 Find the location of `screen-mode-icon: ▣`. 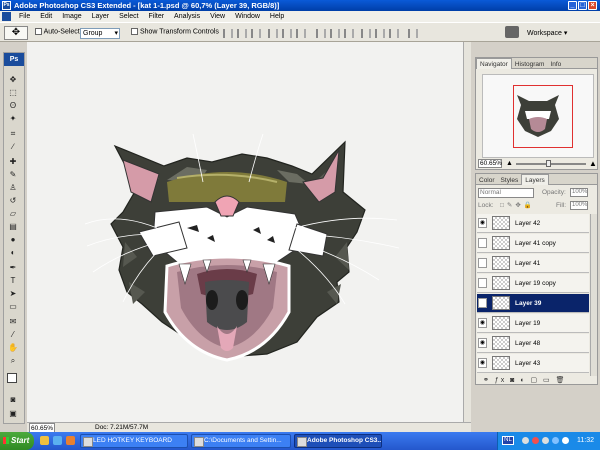

screen-mode-icon: ▣ is located at coordinates (13, 414).